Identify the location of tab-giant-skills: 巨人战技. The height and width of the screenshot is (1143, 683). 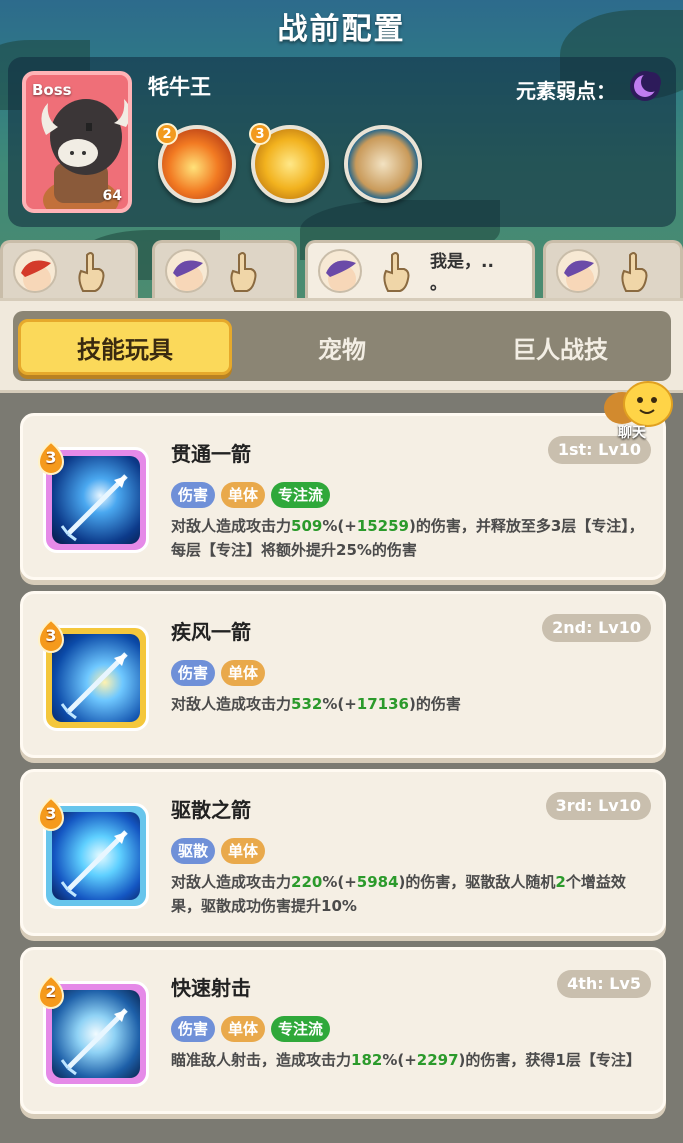
(560, 347).